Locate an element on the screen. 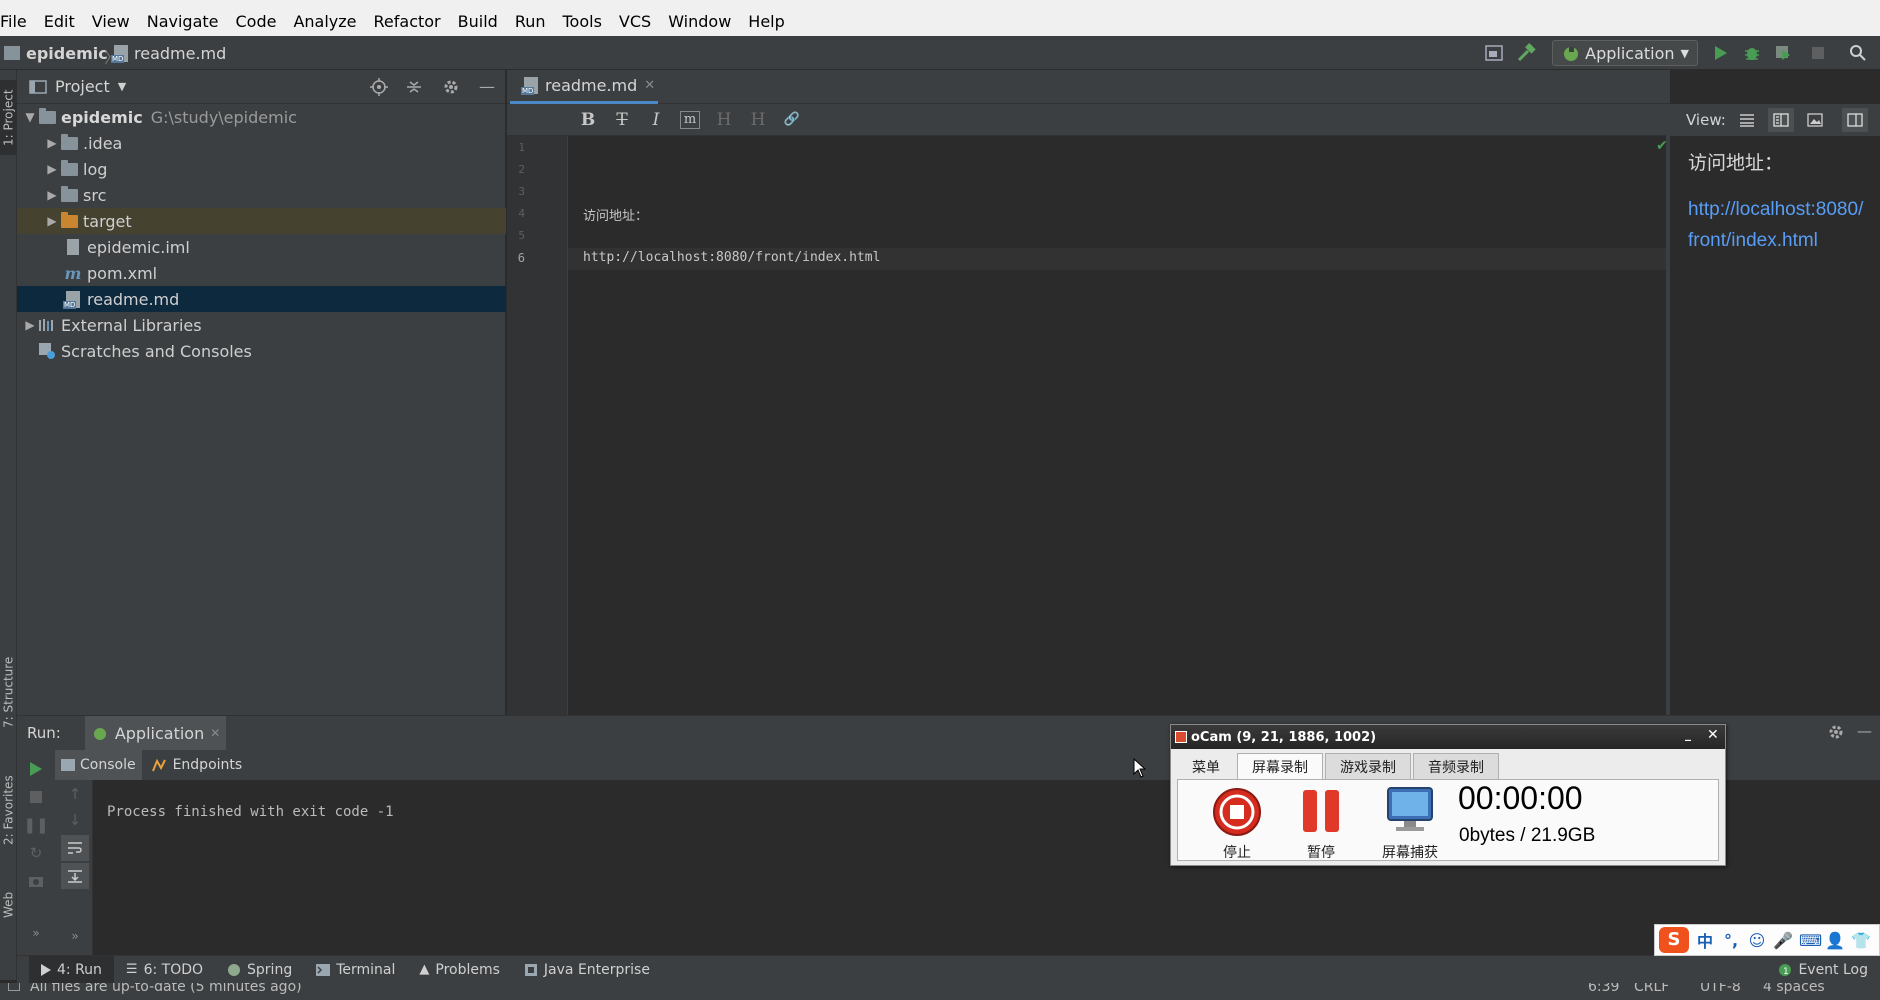  microphone-icon: 🎤 is located at coordinates (1783, 940).